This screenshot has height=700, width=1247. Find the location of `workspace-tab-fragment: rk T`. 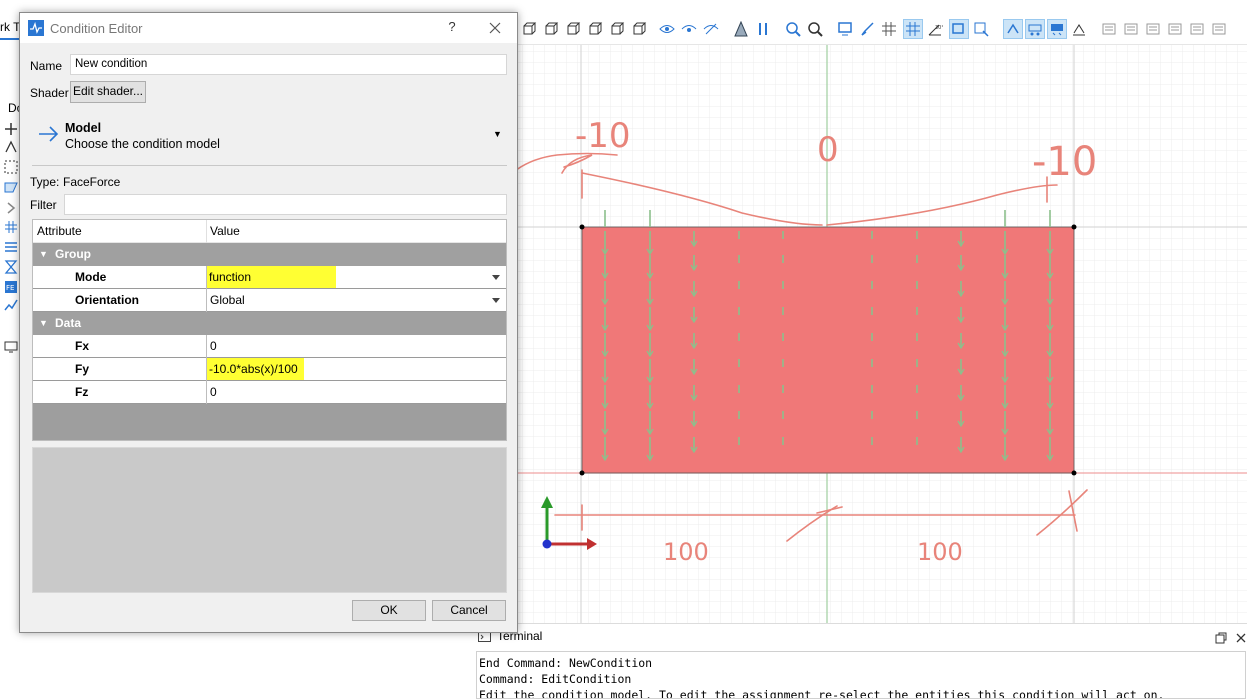

workspace-tab-fragment: rk T is located at coordinates (10, 27).